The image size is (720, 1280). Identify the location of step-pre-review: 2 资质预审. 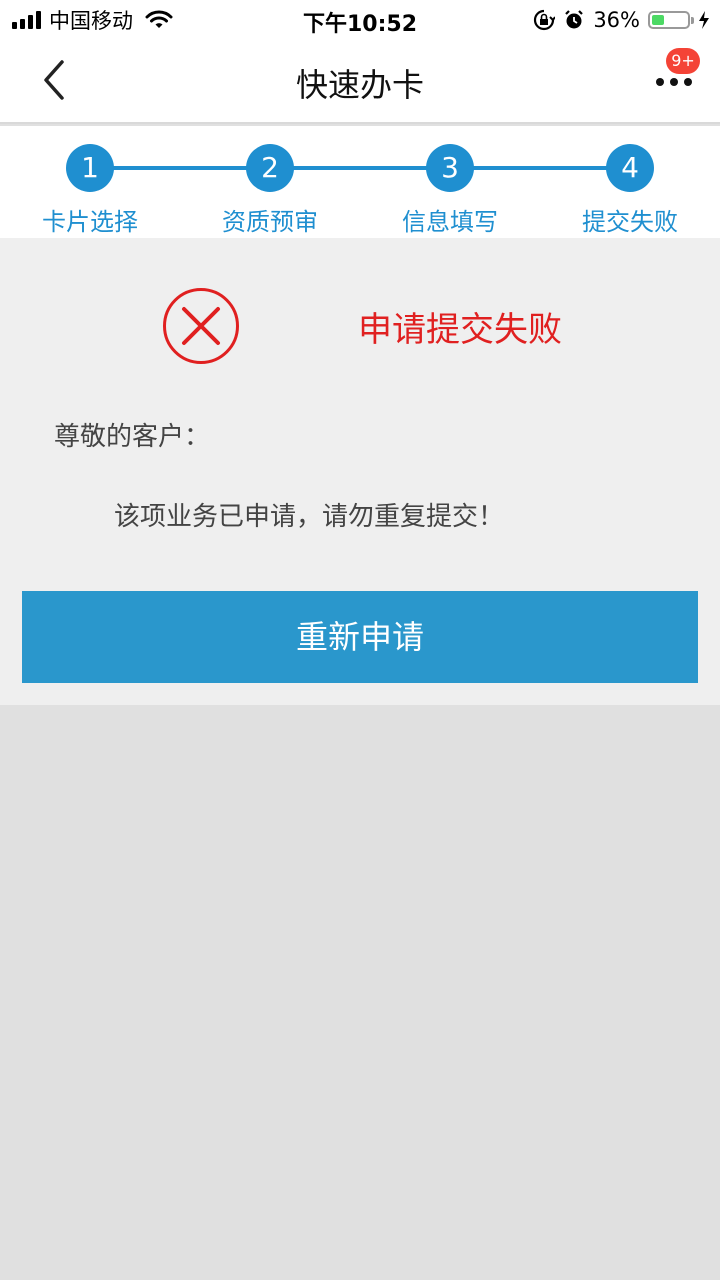
(270, 190).